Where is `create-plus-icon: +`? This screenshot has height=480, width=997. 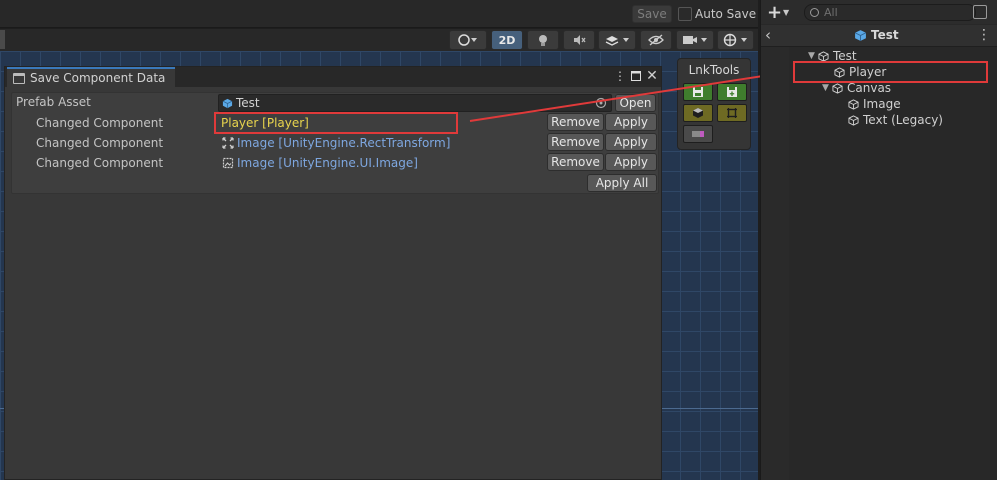
create-plus-icon: + is located at coordinates (774, 12).